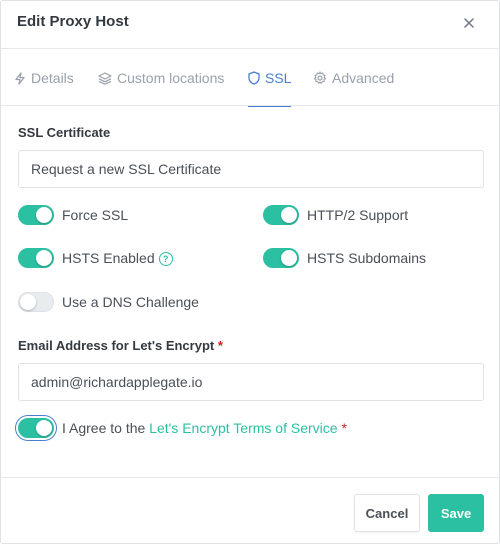  I want to click on tab-advanced-label: Advanced, so click(363, 78).